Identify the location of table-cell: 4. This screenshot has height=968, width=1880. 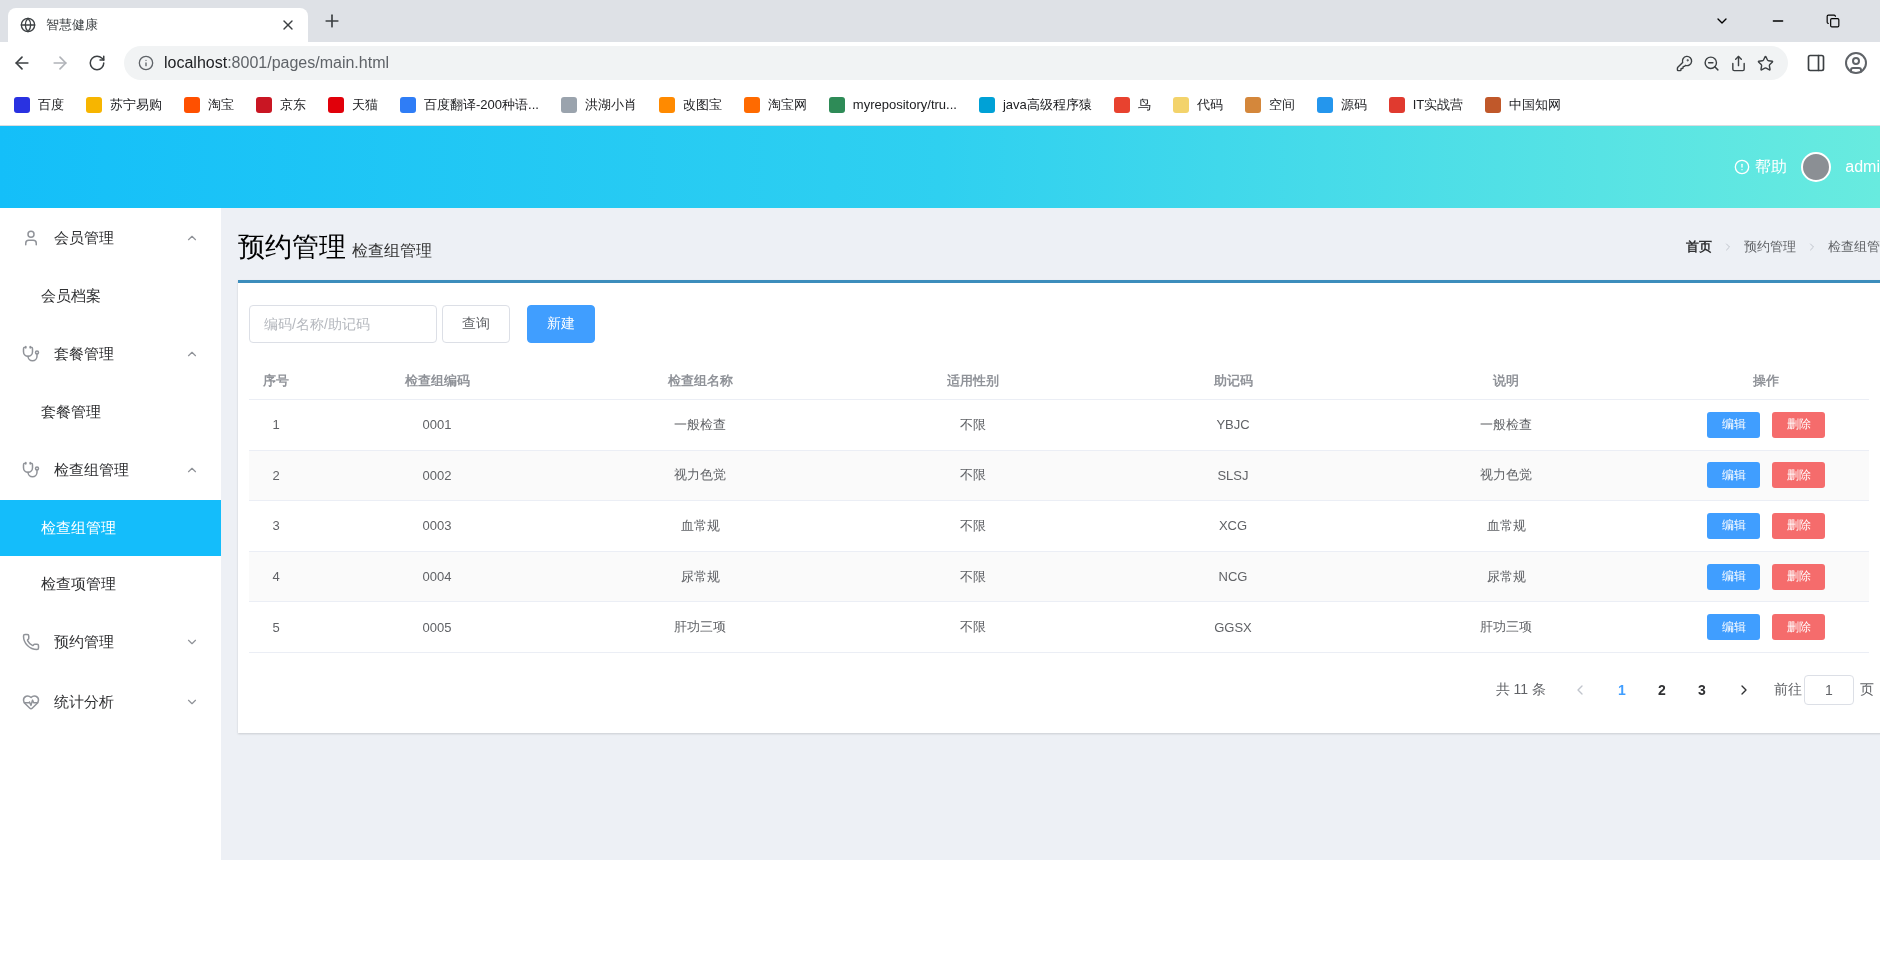
(276, 577).